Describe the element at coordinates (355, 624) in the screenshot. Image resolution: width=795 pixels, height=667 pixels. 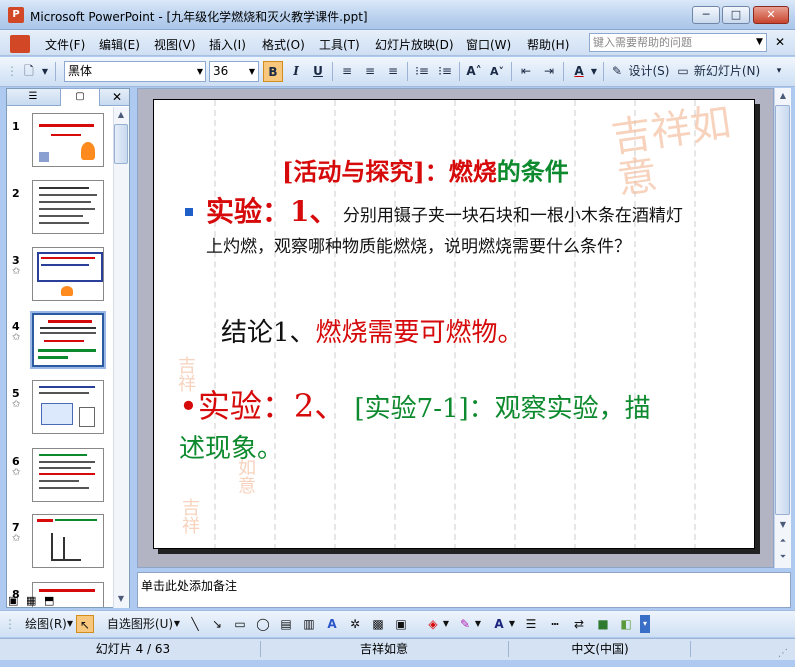
I see `diagram-icon: ✲` at that location.